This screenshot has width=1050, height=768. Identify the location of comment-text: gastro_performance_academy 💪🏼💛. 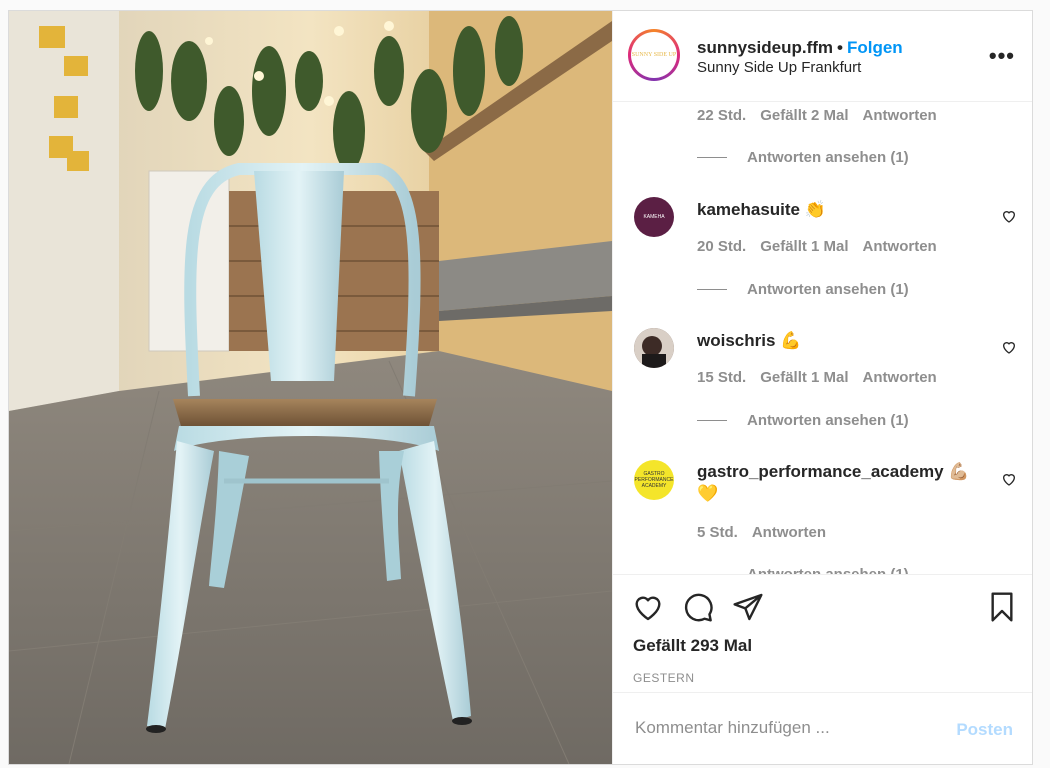
(842, 483).